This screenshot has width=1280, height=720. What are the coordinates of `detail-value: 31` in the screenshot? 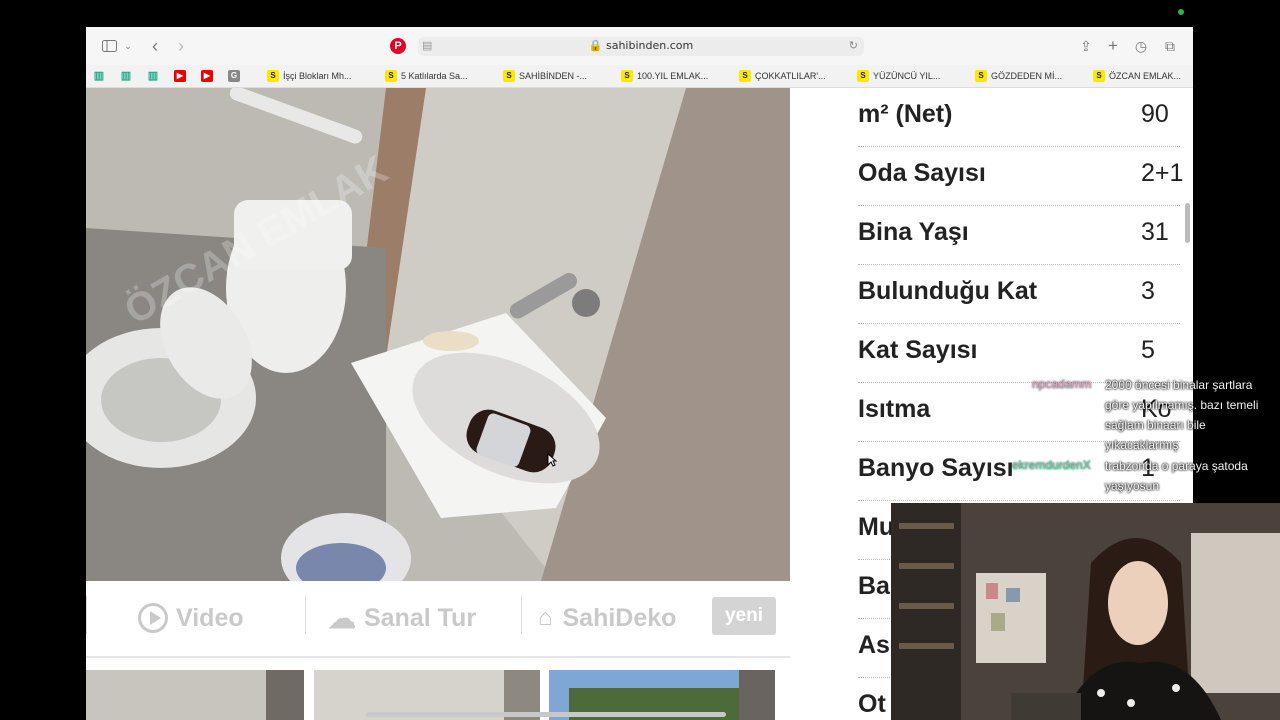 It's located at (1155, 232).